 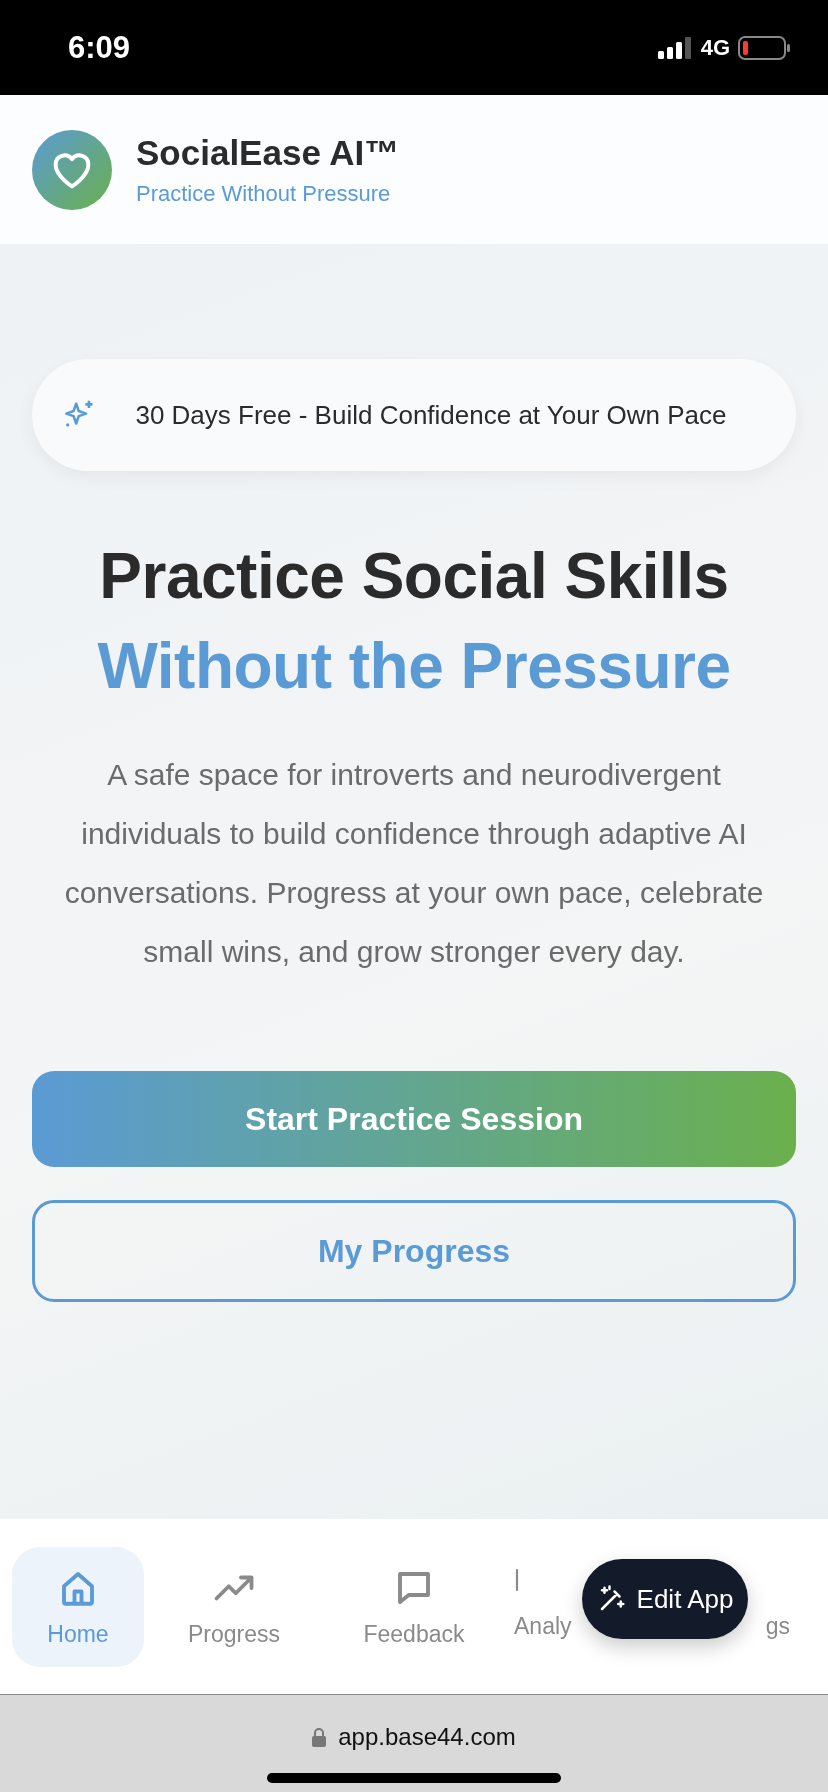 I want to click on signal-icon, so click(x=675, y=47).